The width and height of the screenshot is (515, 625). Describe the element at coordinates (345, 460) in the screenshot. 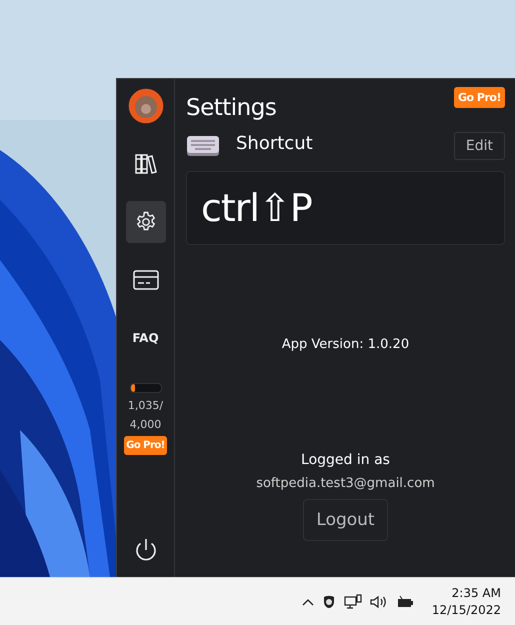

I see `login-caption: Logged in as` at that location.